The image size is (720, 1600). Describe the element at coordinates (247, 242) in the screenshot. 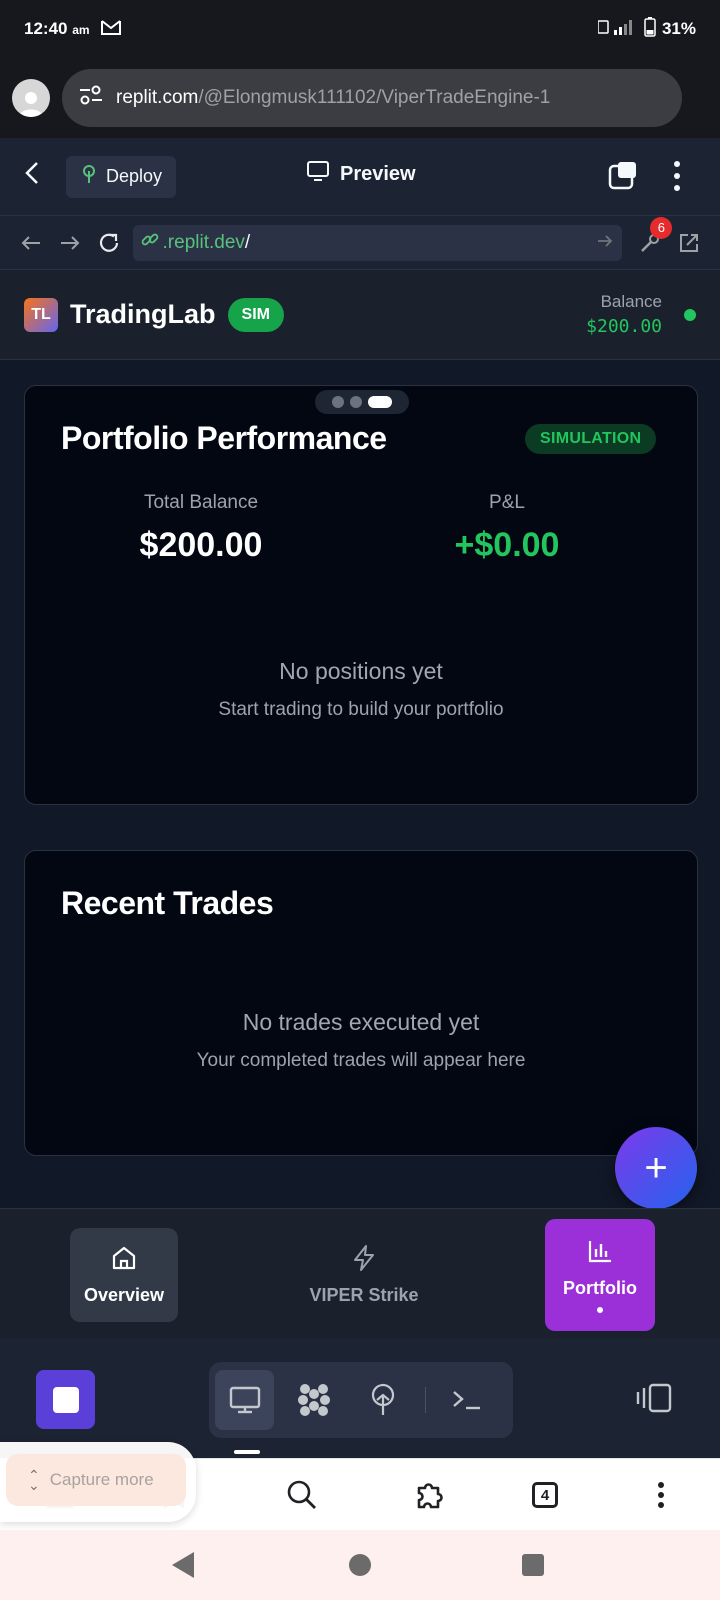

I see `webview-url-path: /` at that location.